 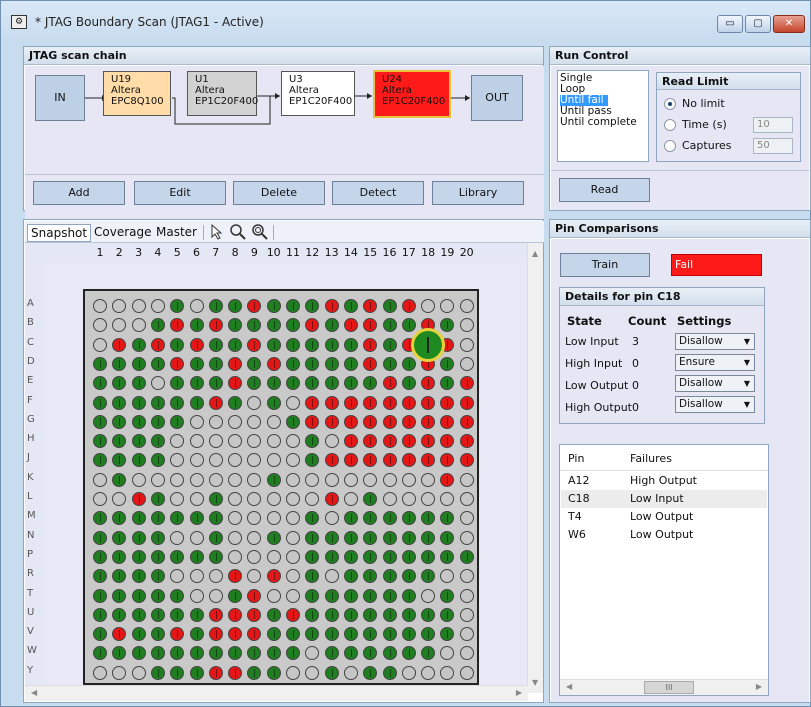 What do you see at coordinates (350, 556) in the screenshot?
I see `pin-P14` at bounding box center [350, 556].